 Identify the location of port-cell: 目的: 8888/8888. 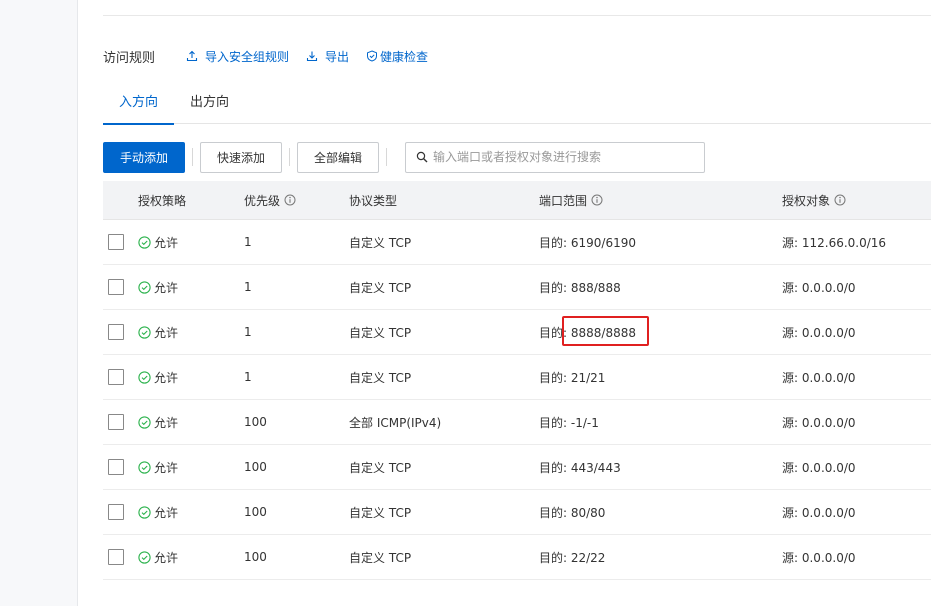
(587, 332).